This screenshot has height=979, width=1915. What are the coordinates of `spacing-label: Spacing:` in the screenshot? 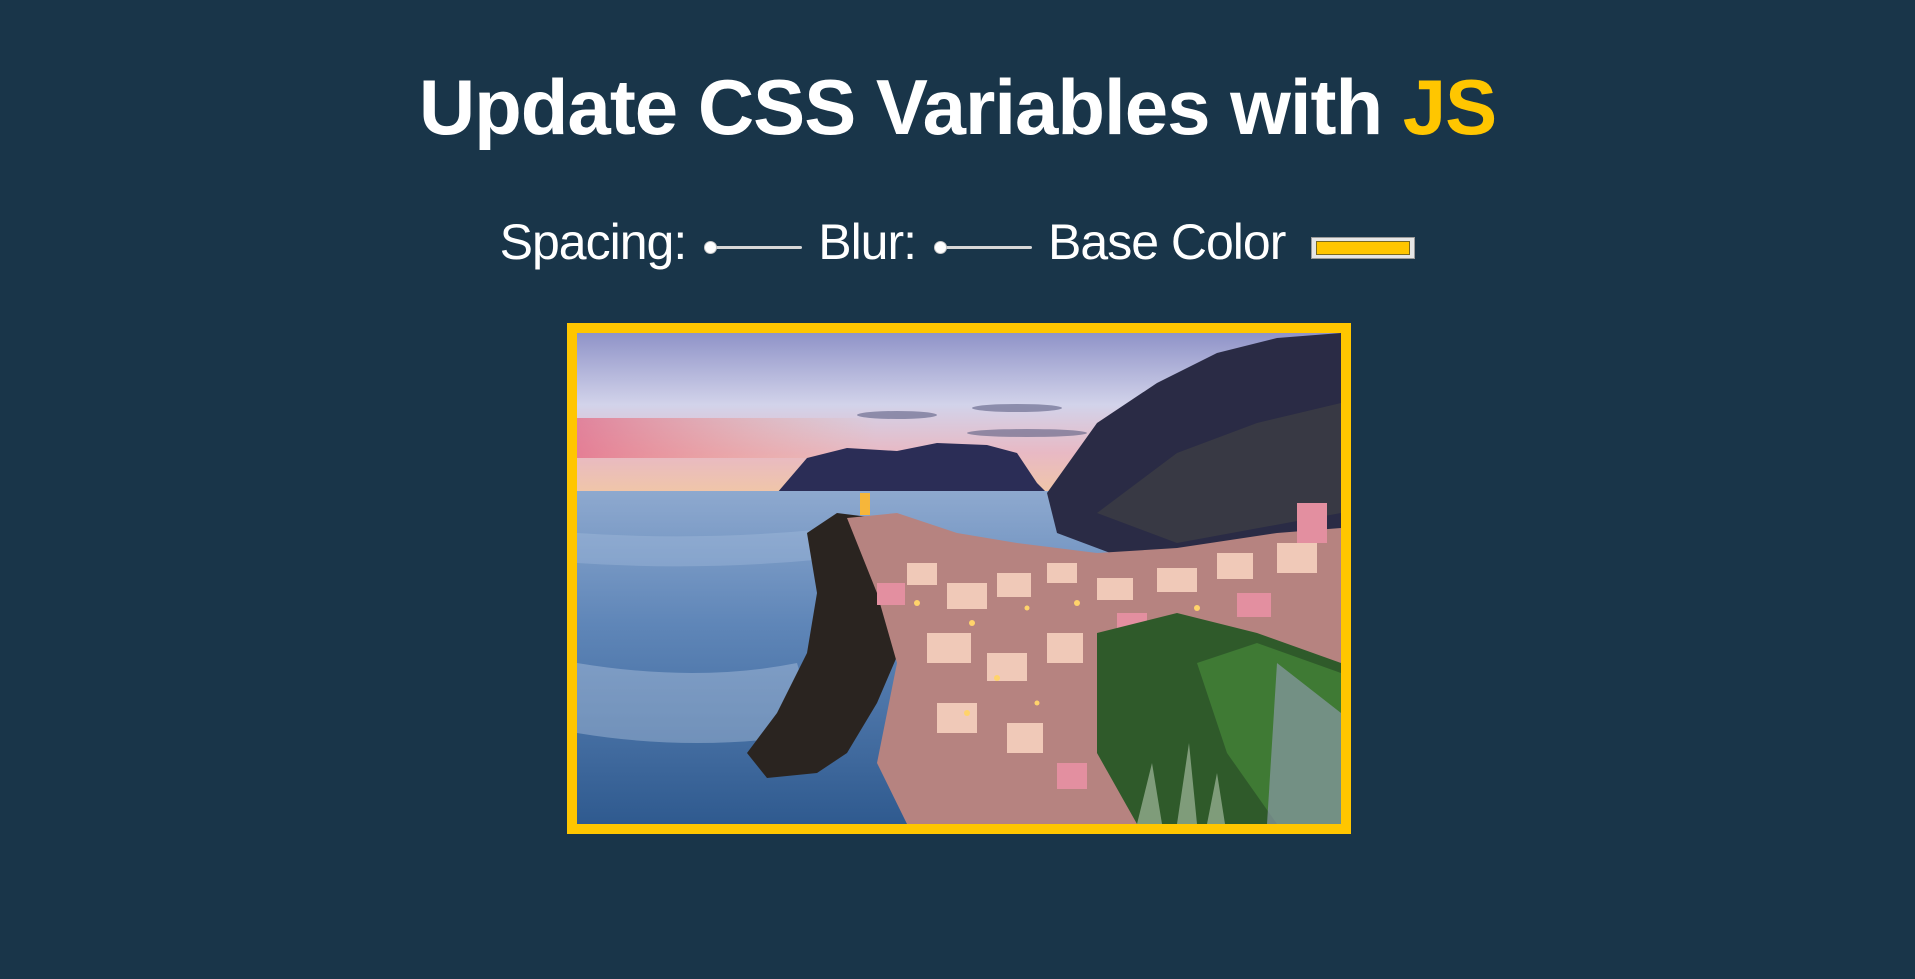 It's located at (593, 242).